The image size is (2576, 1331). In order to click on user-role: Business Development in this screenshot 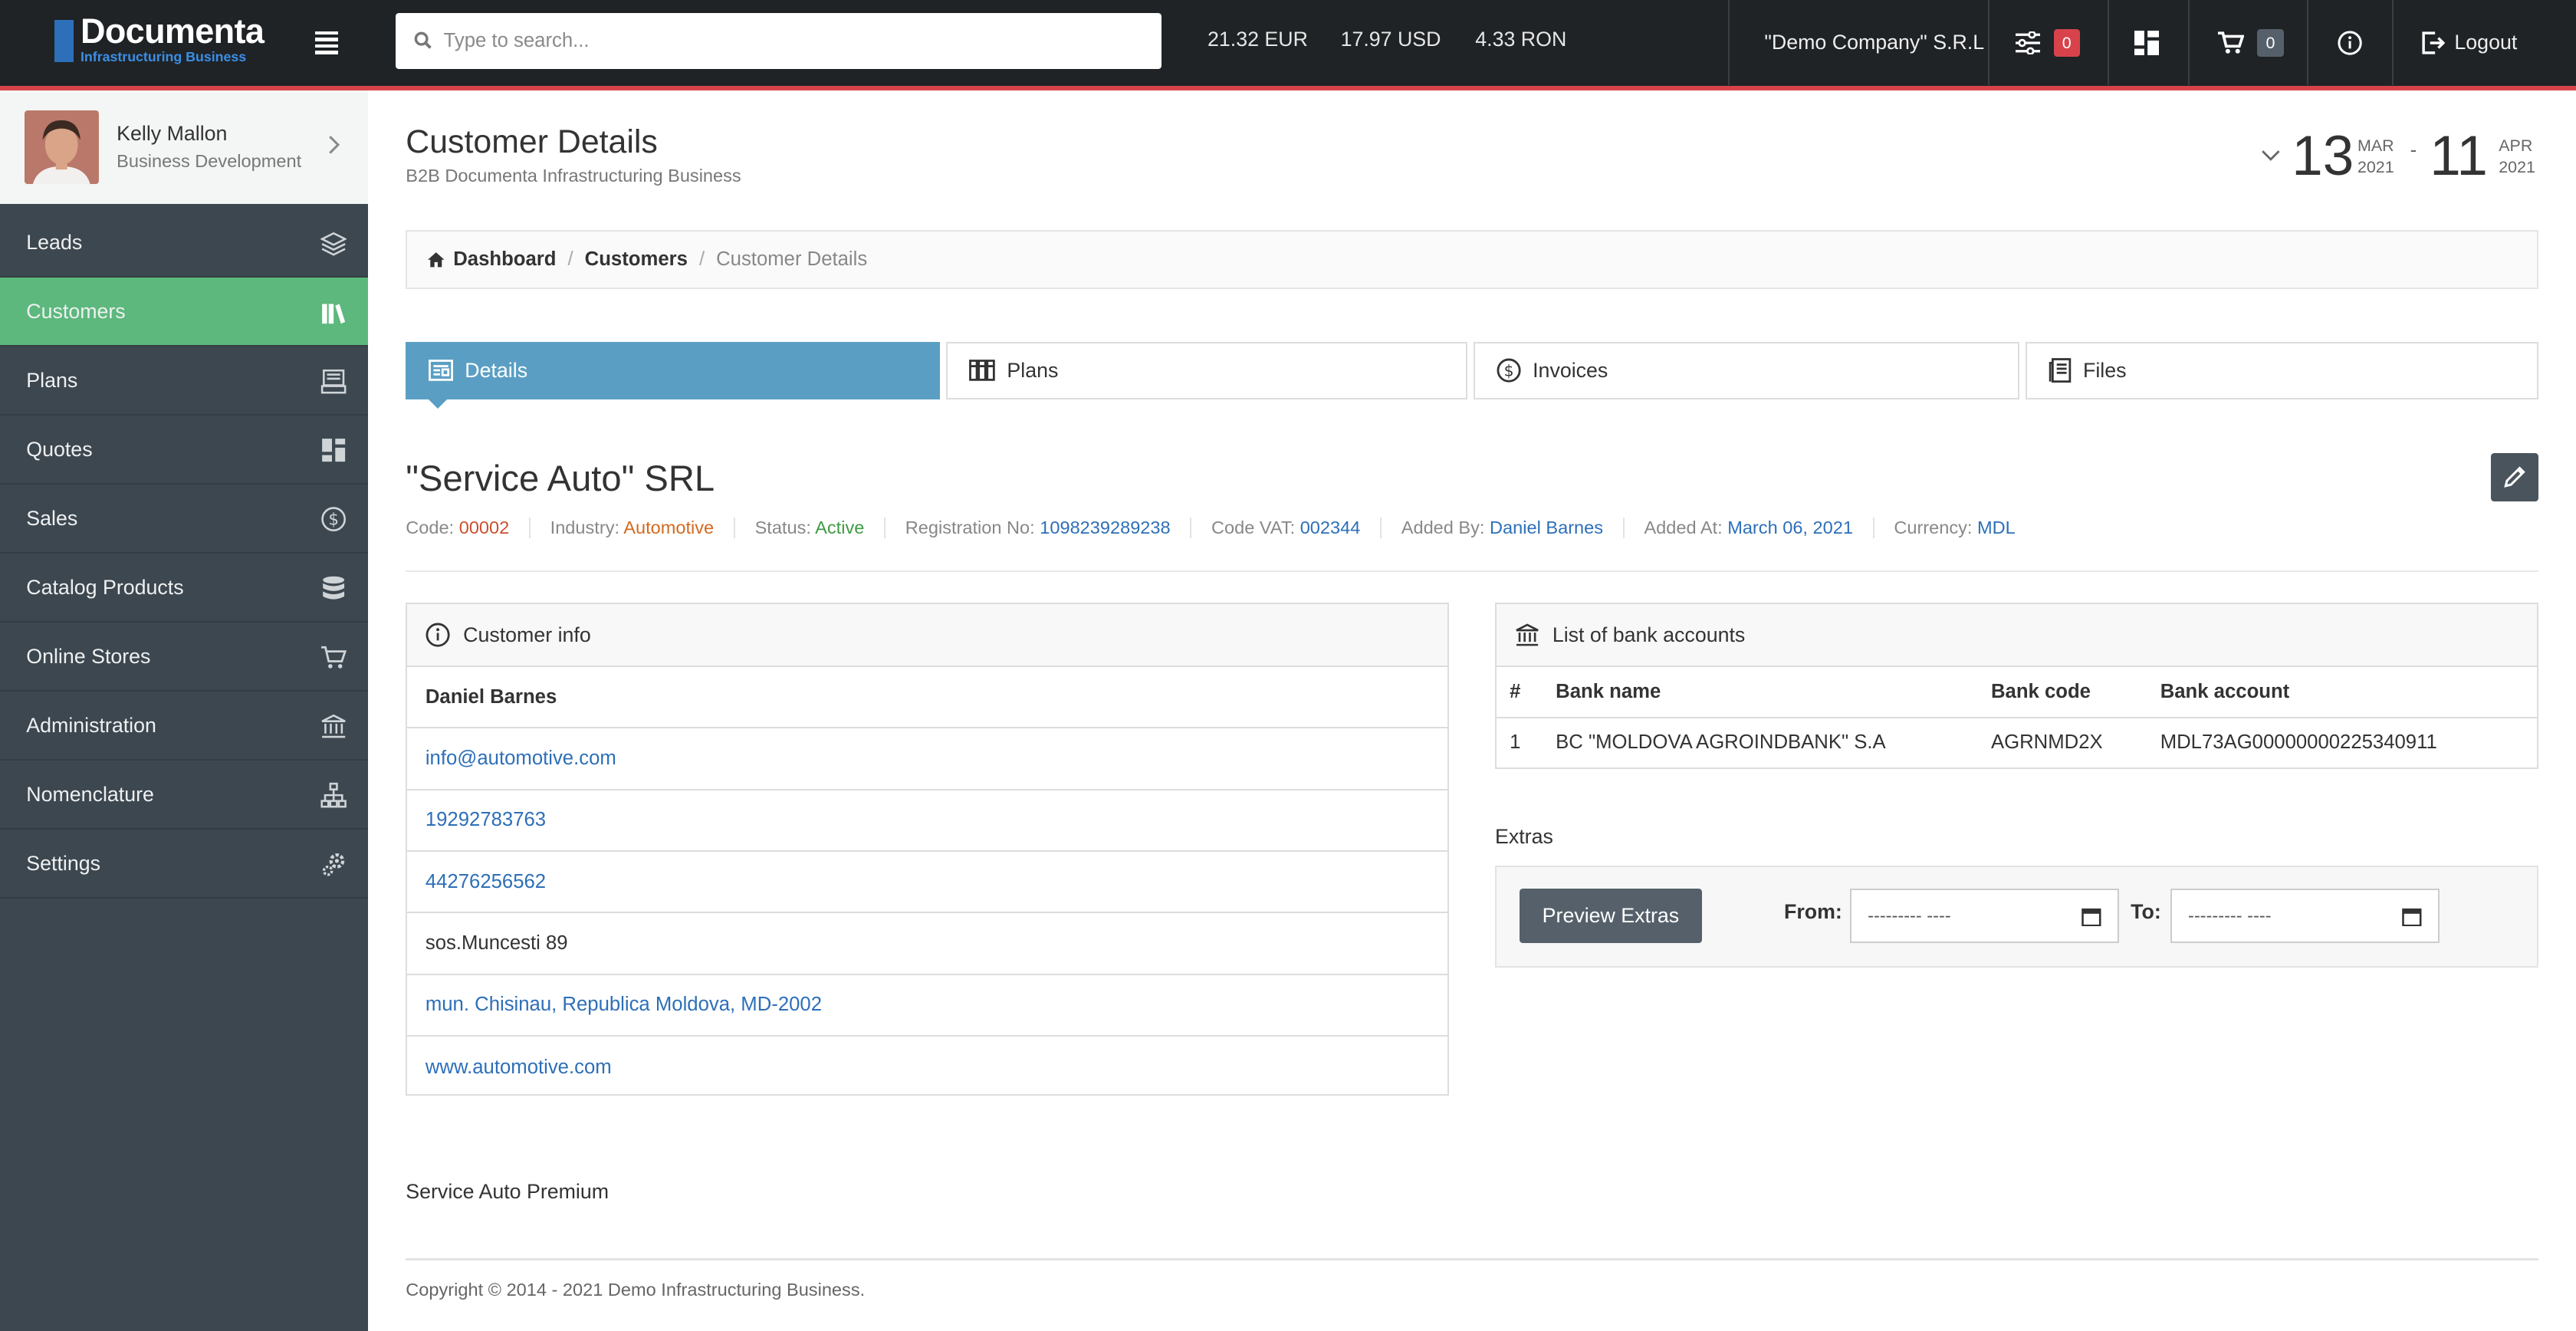, I will do `click(209, 161)`.